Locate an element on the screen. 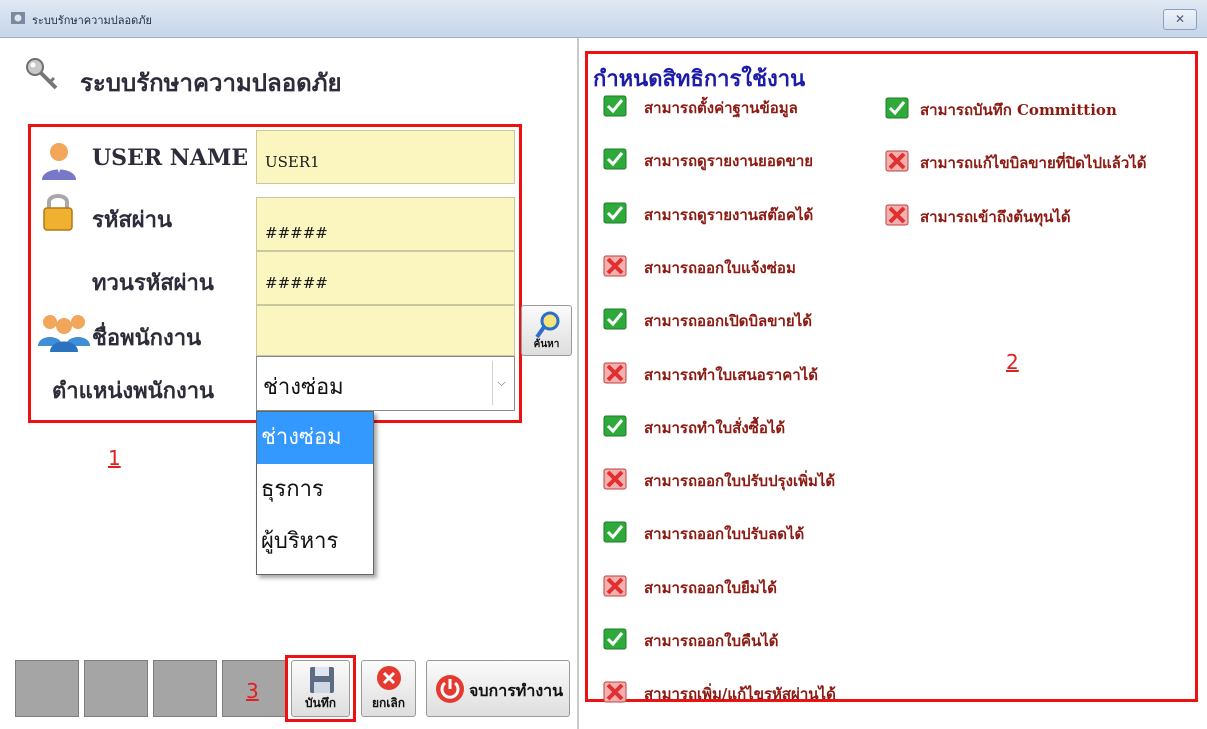 The height and width of the screenshot is (729, 1207). search-button-label: ค้นหา is located at coordinates (546, 344).